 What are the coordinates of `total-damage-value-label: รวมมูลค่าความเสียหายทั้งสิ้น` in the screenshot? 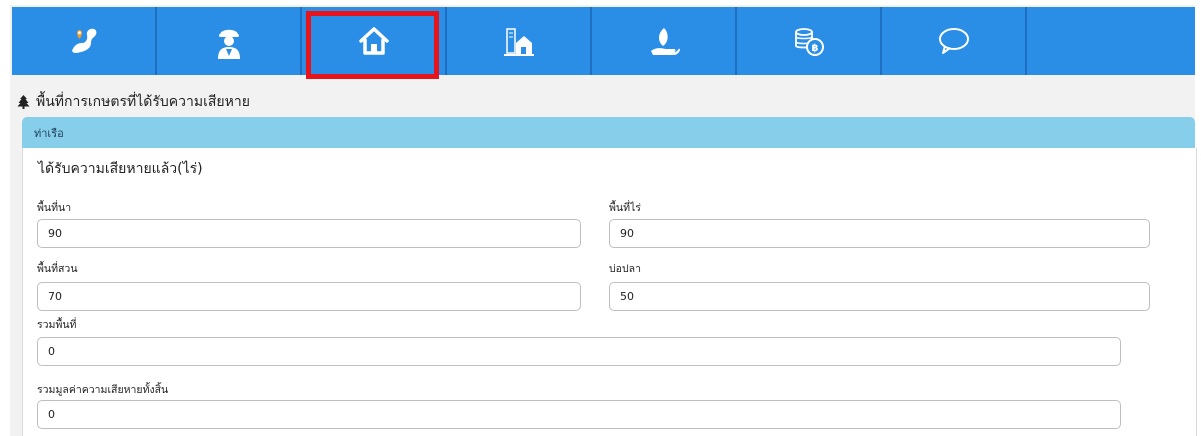 It's located at (103, 390).